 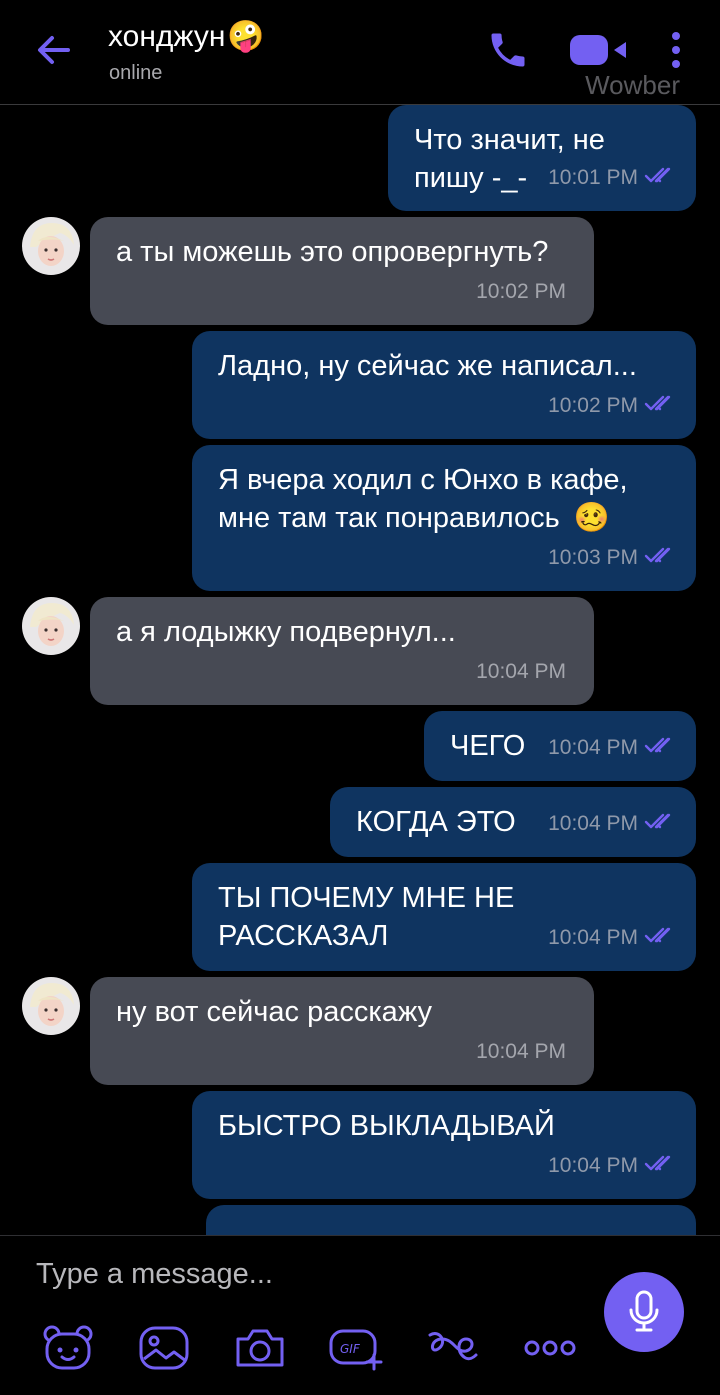 What do you see at coordinates (332, 252) in the screenshot?
I see `message-text: а ты можешь это опровергнуть?` at bounding box center [332, 252].